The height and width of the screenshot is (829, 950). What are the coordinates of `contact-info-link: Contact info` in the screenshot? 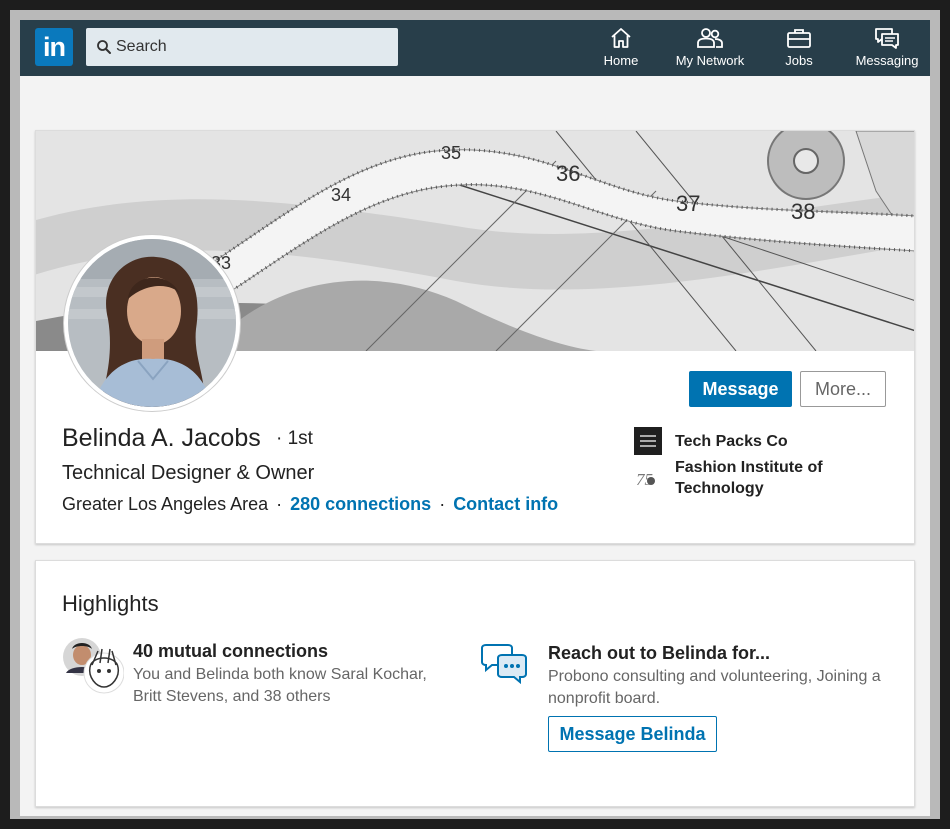 It's located at (505, 504).